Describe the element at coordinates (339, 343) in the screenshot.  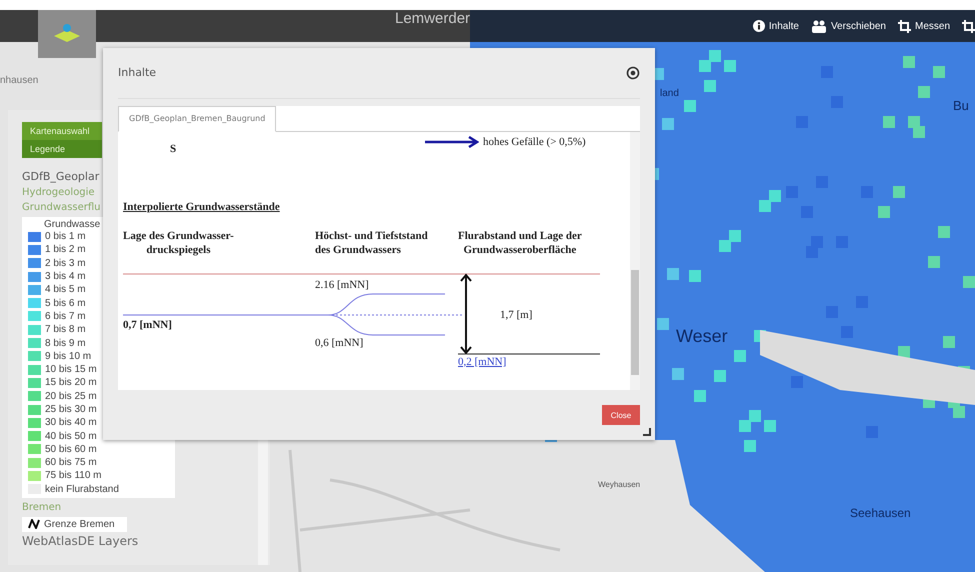
I see `value-label: 0,6 [mNN]` at that location.